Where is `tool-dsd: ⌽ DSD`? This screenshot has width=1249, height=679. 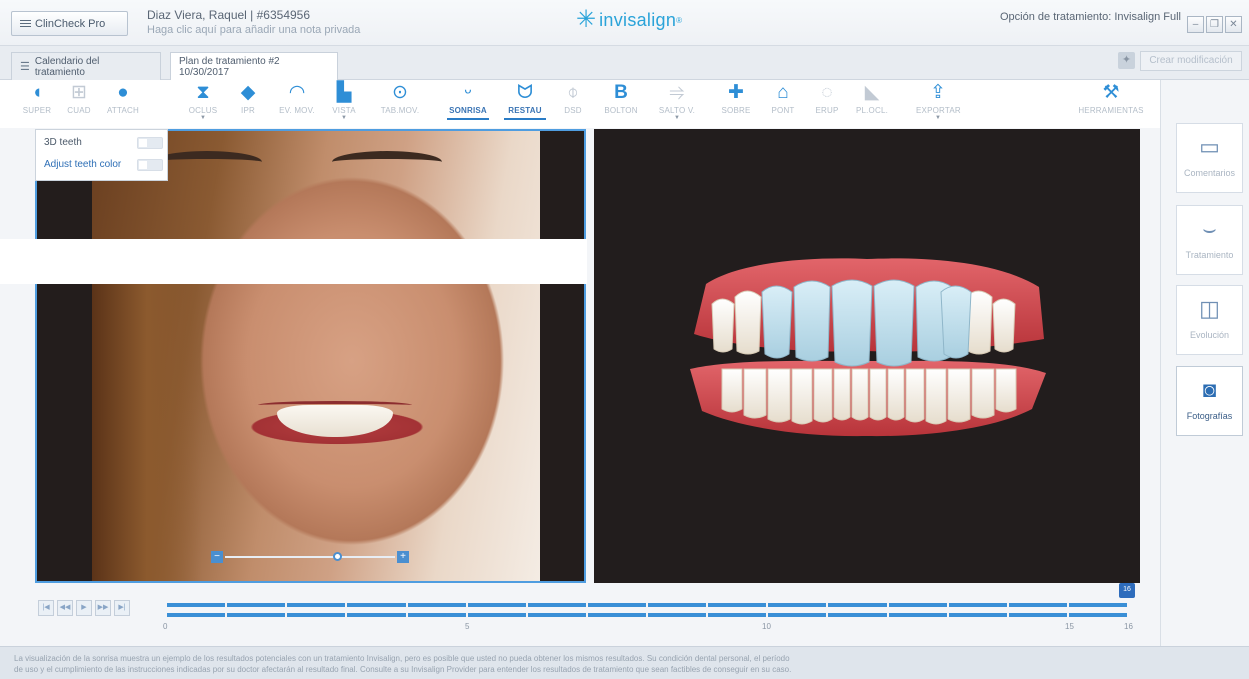 tool-dsd: ⌽ DSD is located at coordinates (573, 98).